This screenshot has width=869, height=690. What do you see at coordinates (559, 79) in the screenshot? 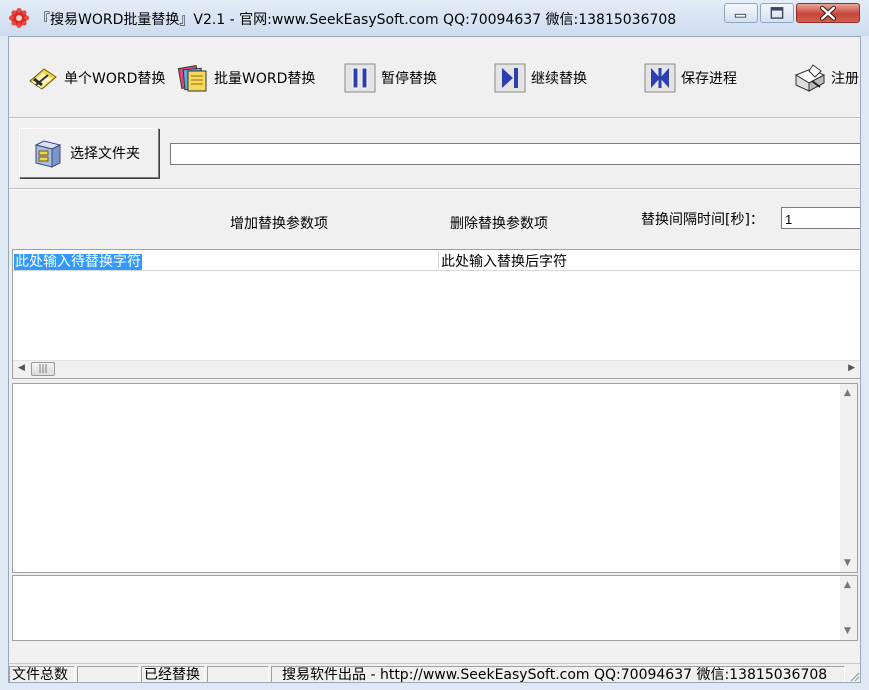
I see `continue-replace-label: 继续替换` at bounding box center [559, 79].